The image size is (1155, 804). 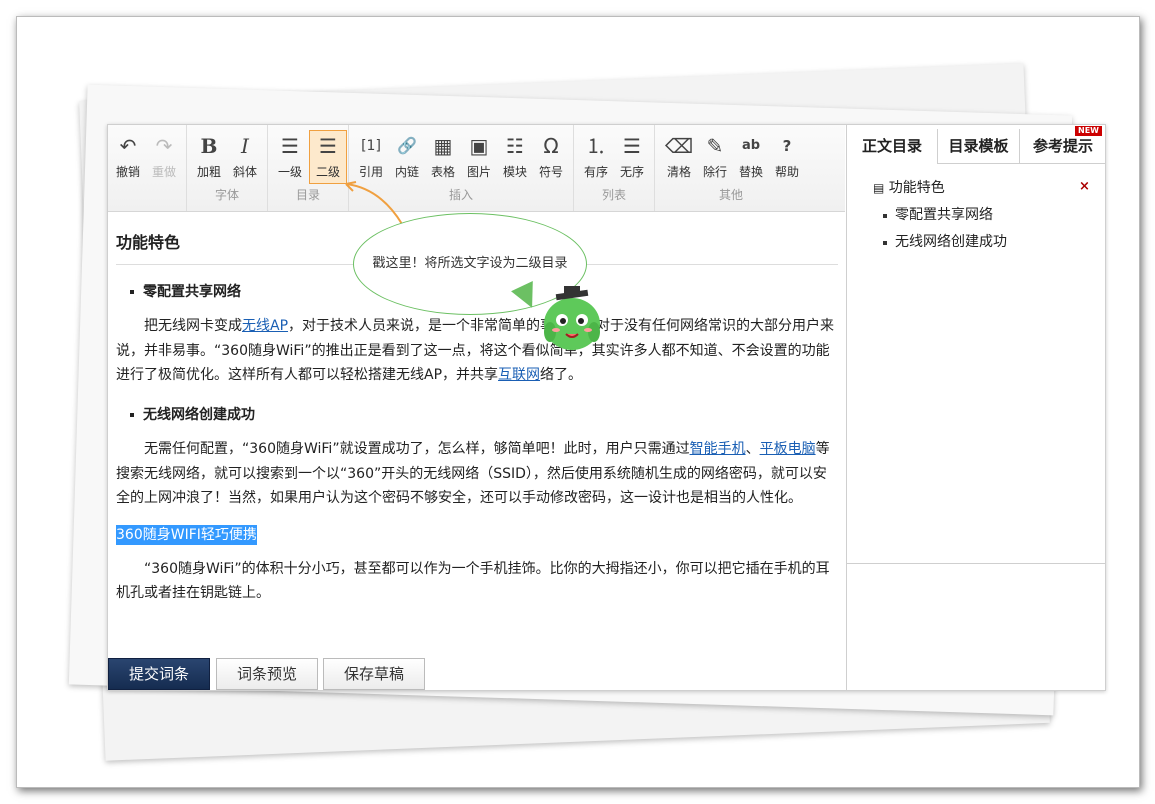 I want to click on clear-format-button: ⌫ 清格, so click(x=679, y=157).